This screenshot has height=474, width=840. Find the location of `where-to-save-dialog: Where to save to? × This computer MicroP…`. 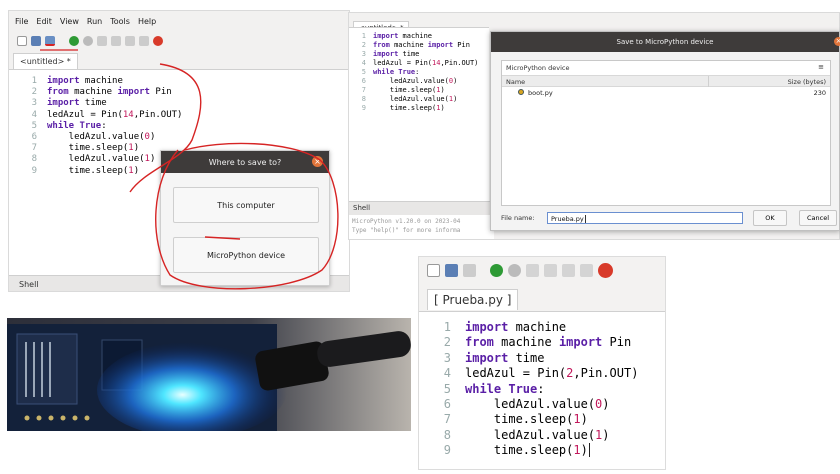

where-to-save-dialog: Where to save to? × This computer MicroP… is located at coordinates (245, 218).